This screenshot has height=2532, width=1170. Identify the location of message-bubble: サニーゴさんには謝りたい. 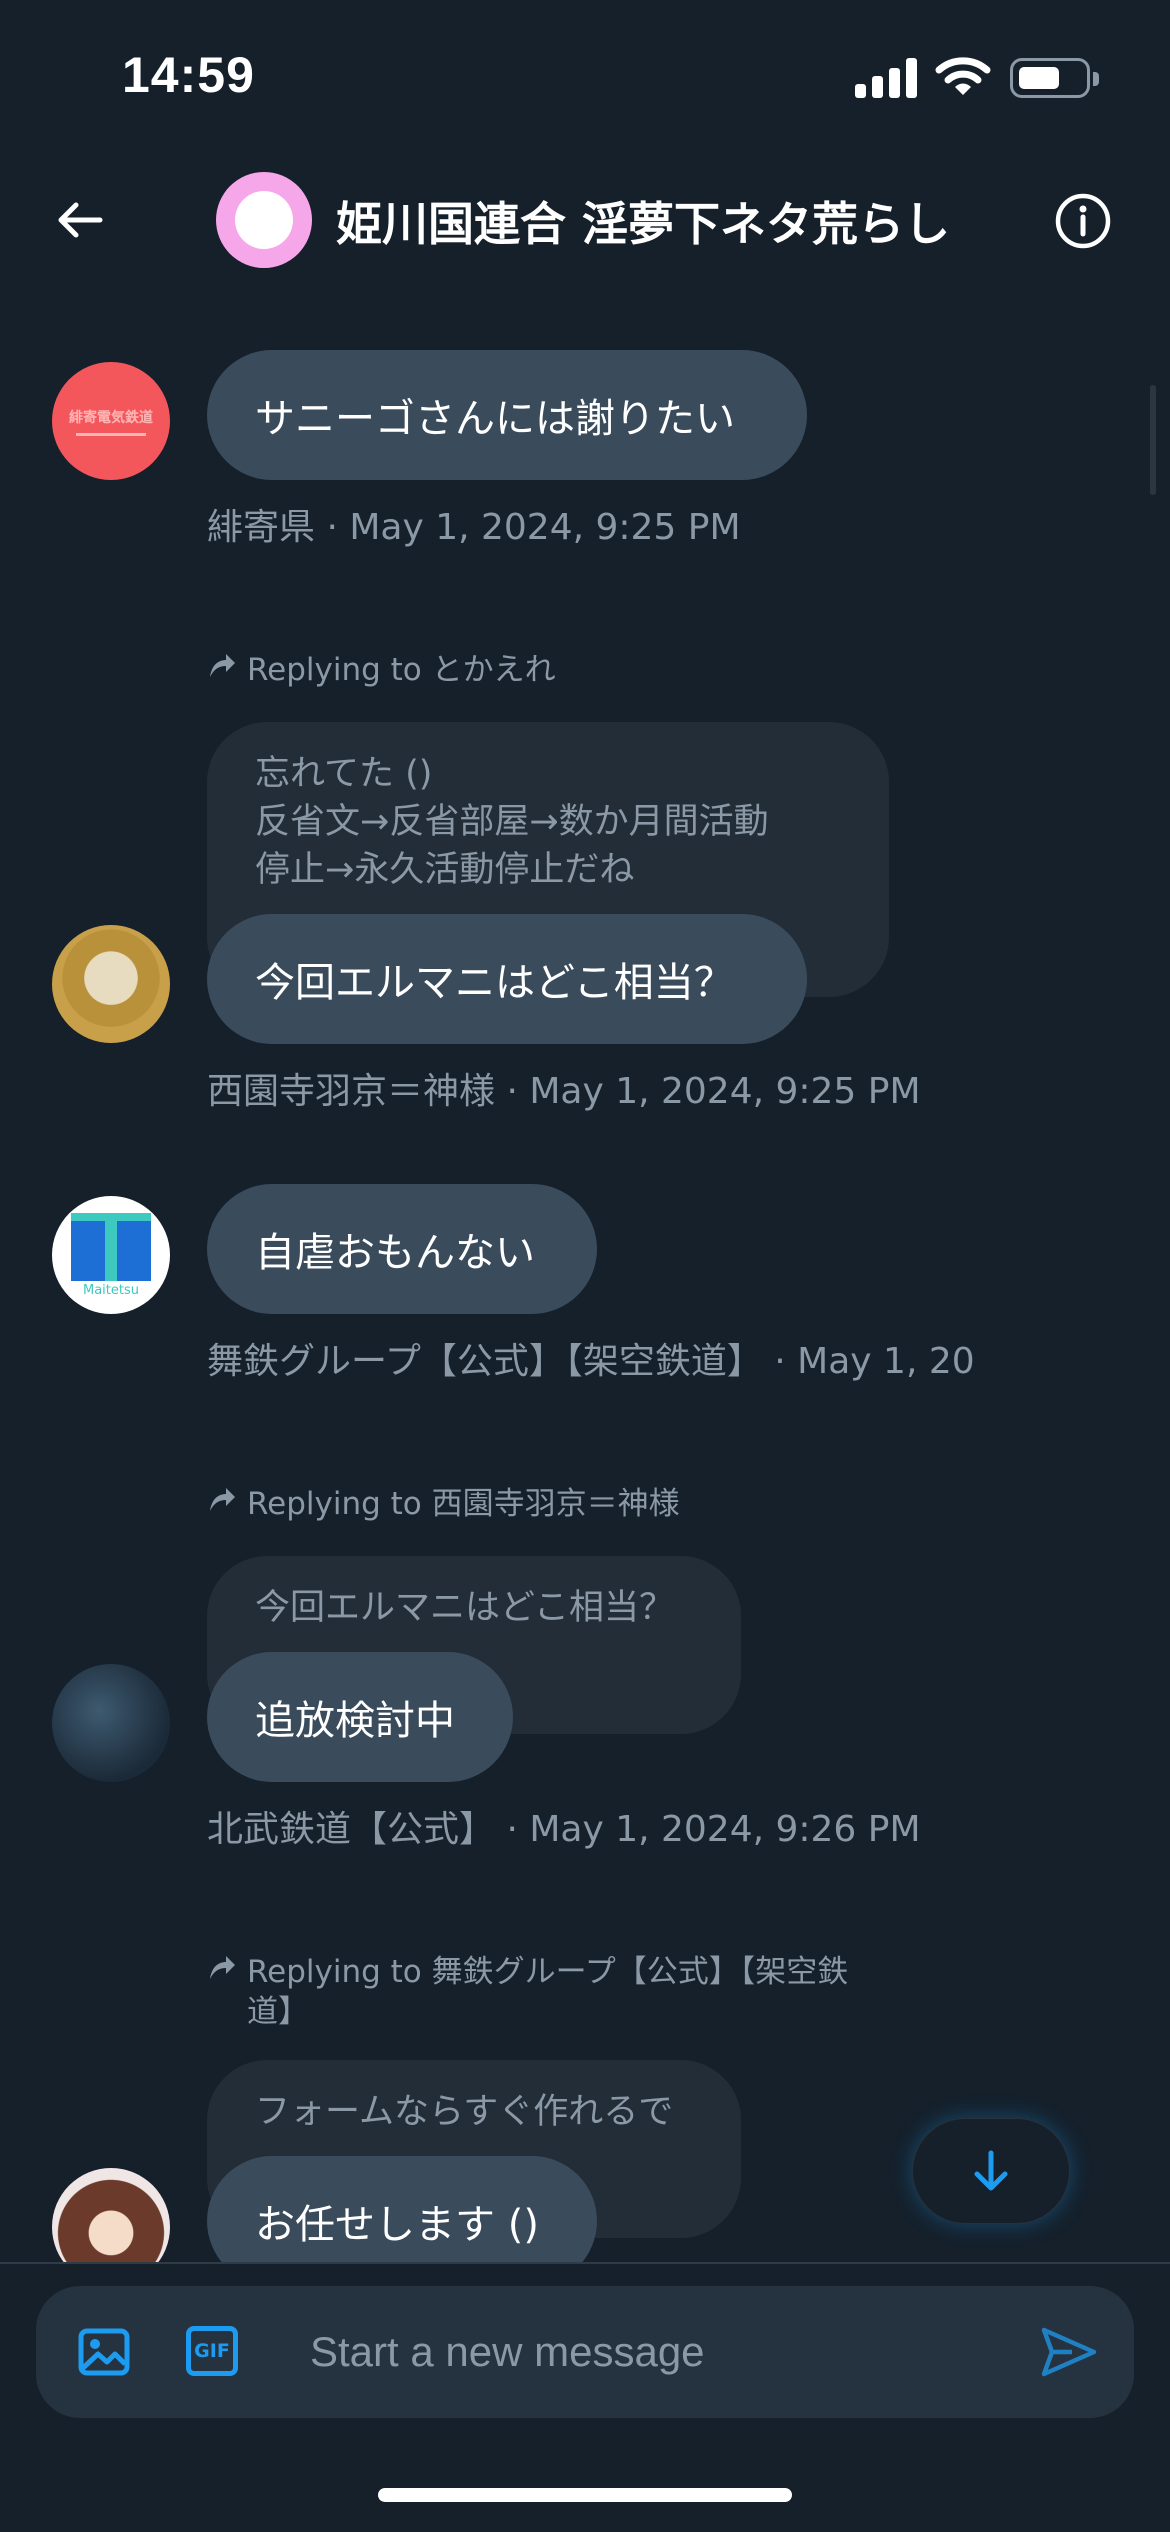
(507, 415).